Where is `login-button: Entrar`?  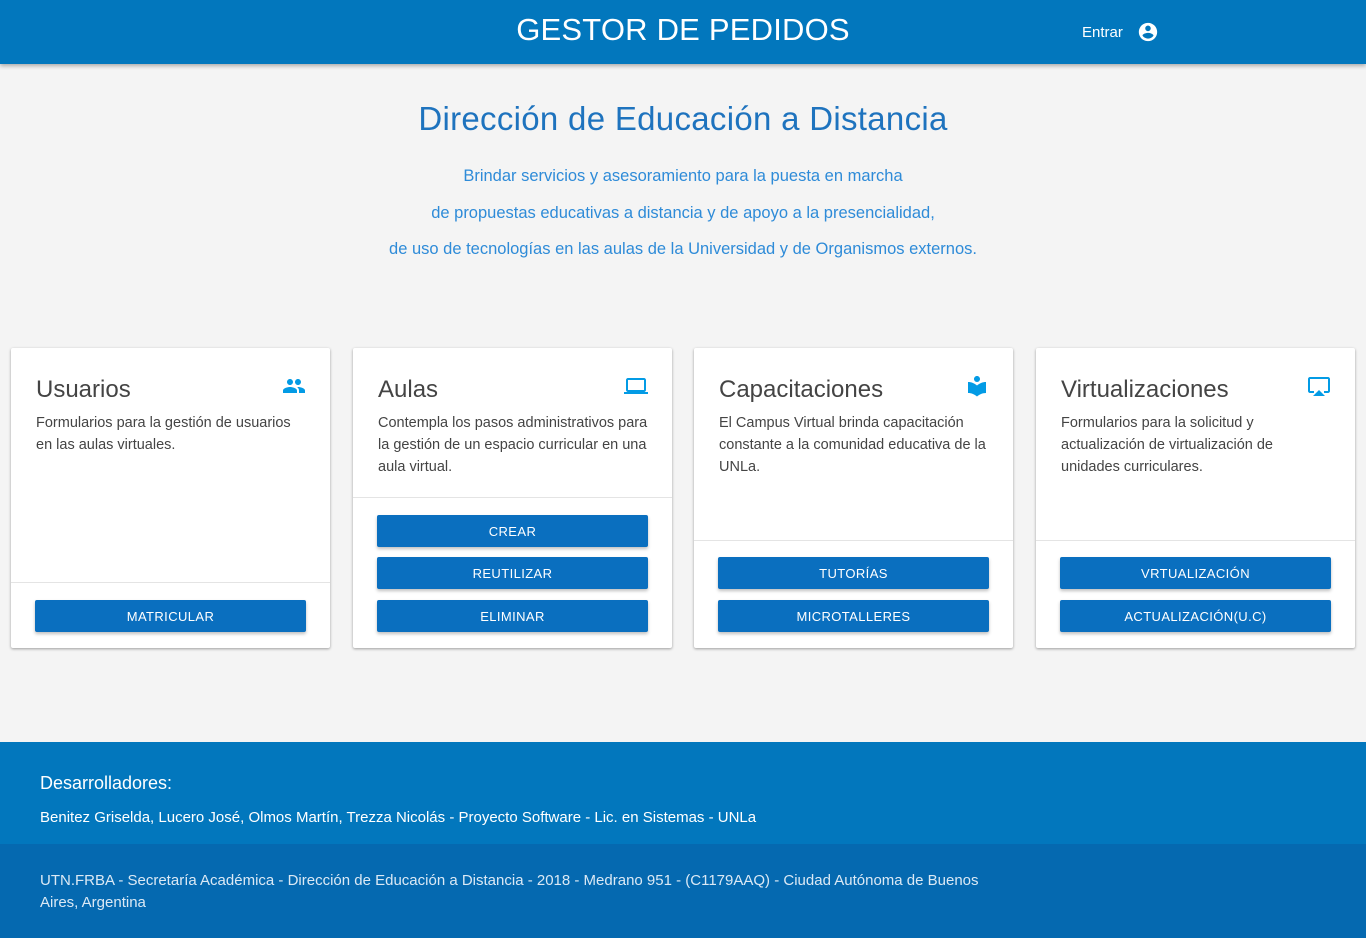
login-button: Entrar is located at coordinates (1120, 32).